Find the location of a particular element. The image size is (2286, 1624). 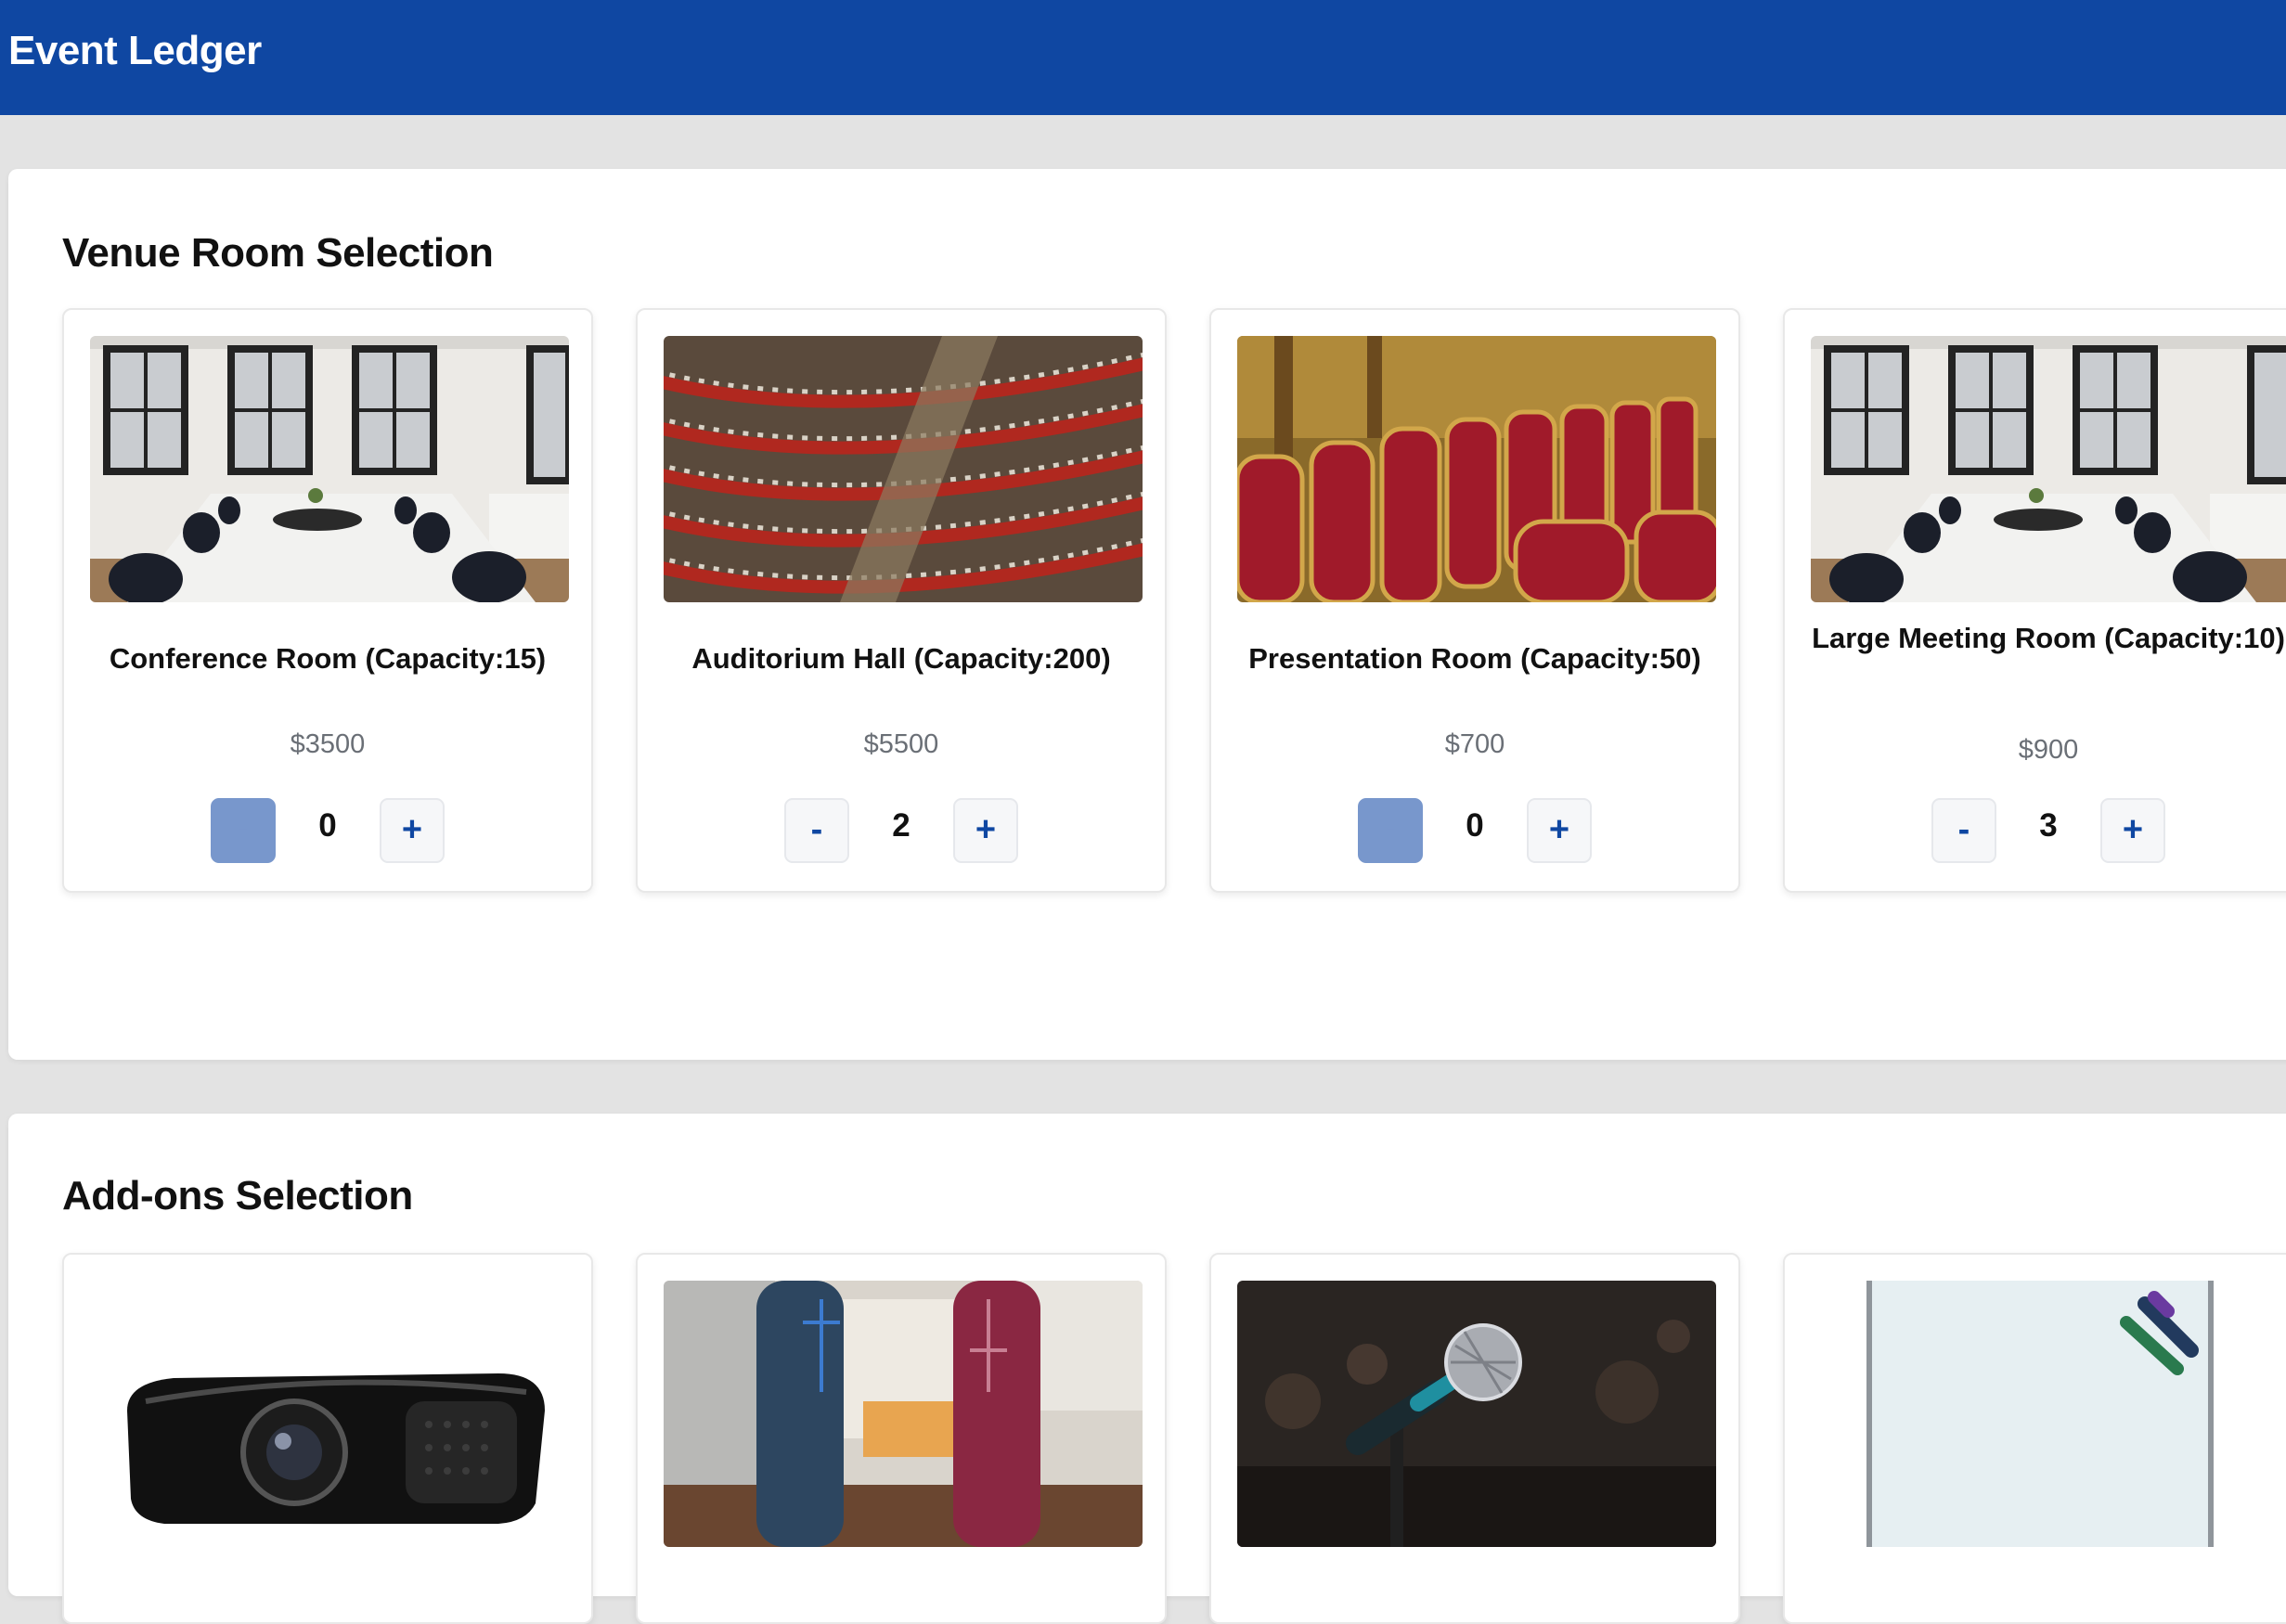

room-price: $700 is located at coordinates (1474, 744).